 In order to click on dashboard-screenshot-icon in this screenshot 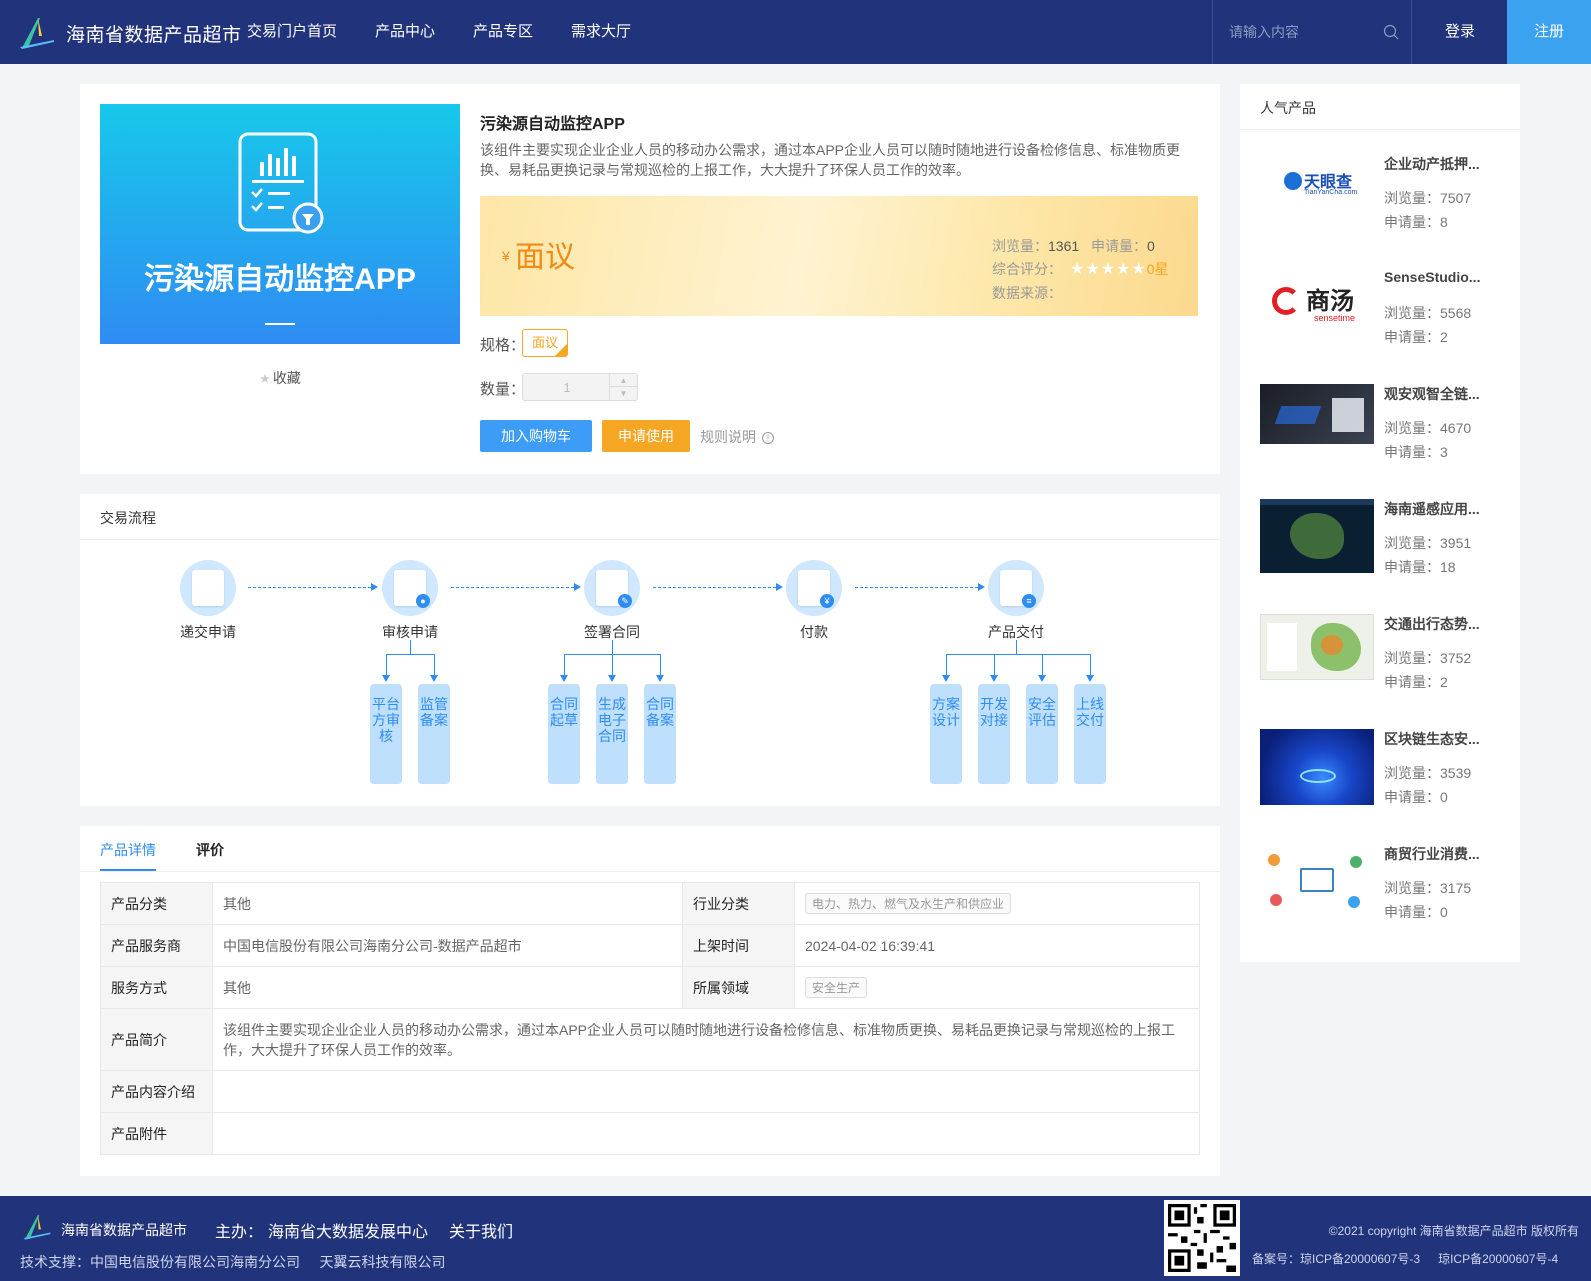, I will do `click(1317, 414)`.